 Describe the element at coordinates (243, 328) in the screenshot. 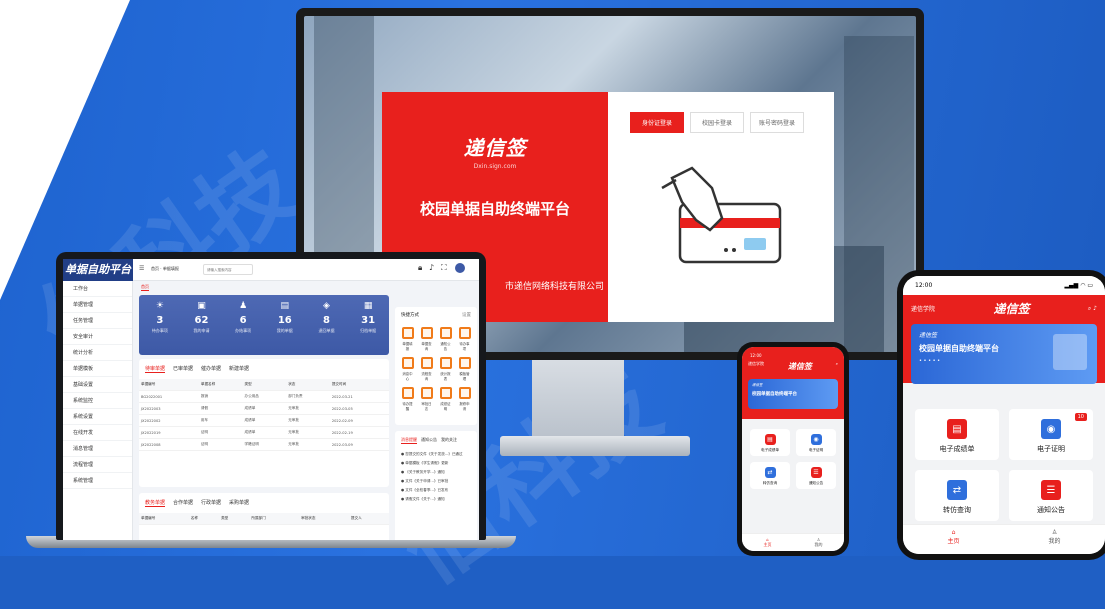

I see `stat-item: ♟ 6 办结事项` at that location.